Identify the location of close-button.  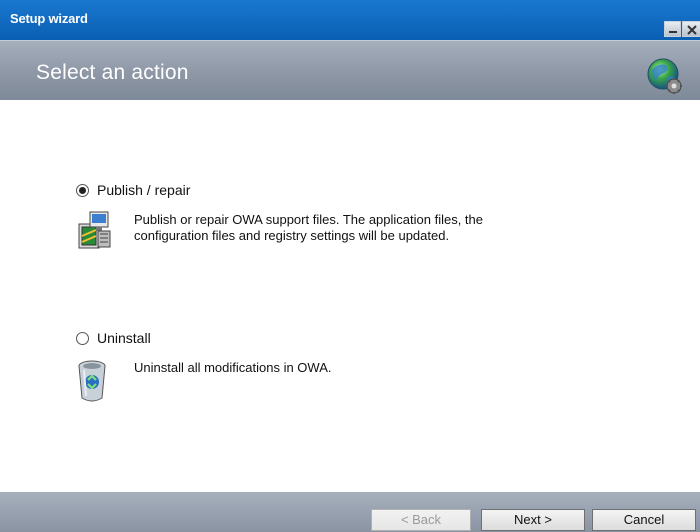
(691, 29).